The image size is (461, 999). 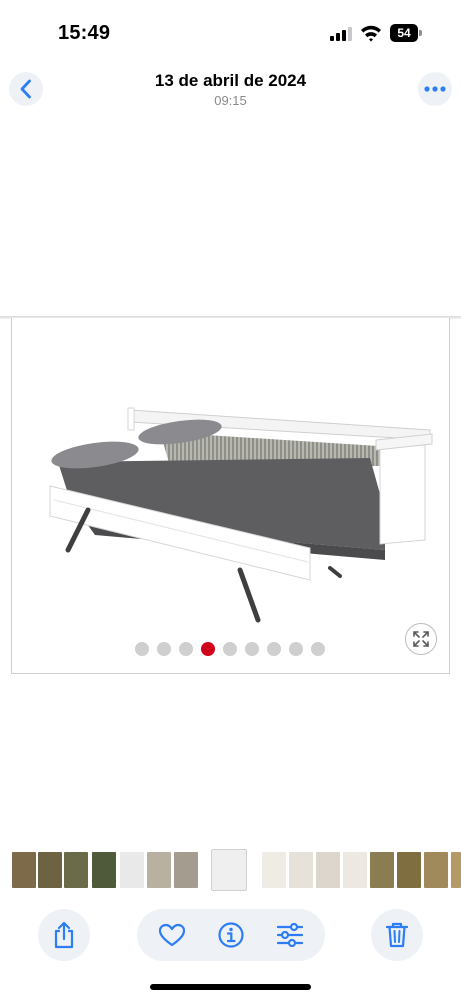 What do you see at coordinates (230, 100) in the screenshot?
I see `photo-time-subtitle: 09:15` at bounding box center [230, 100].